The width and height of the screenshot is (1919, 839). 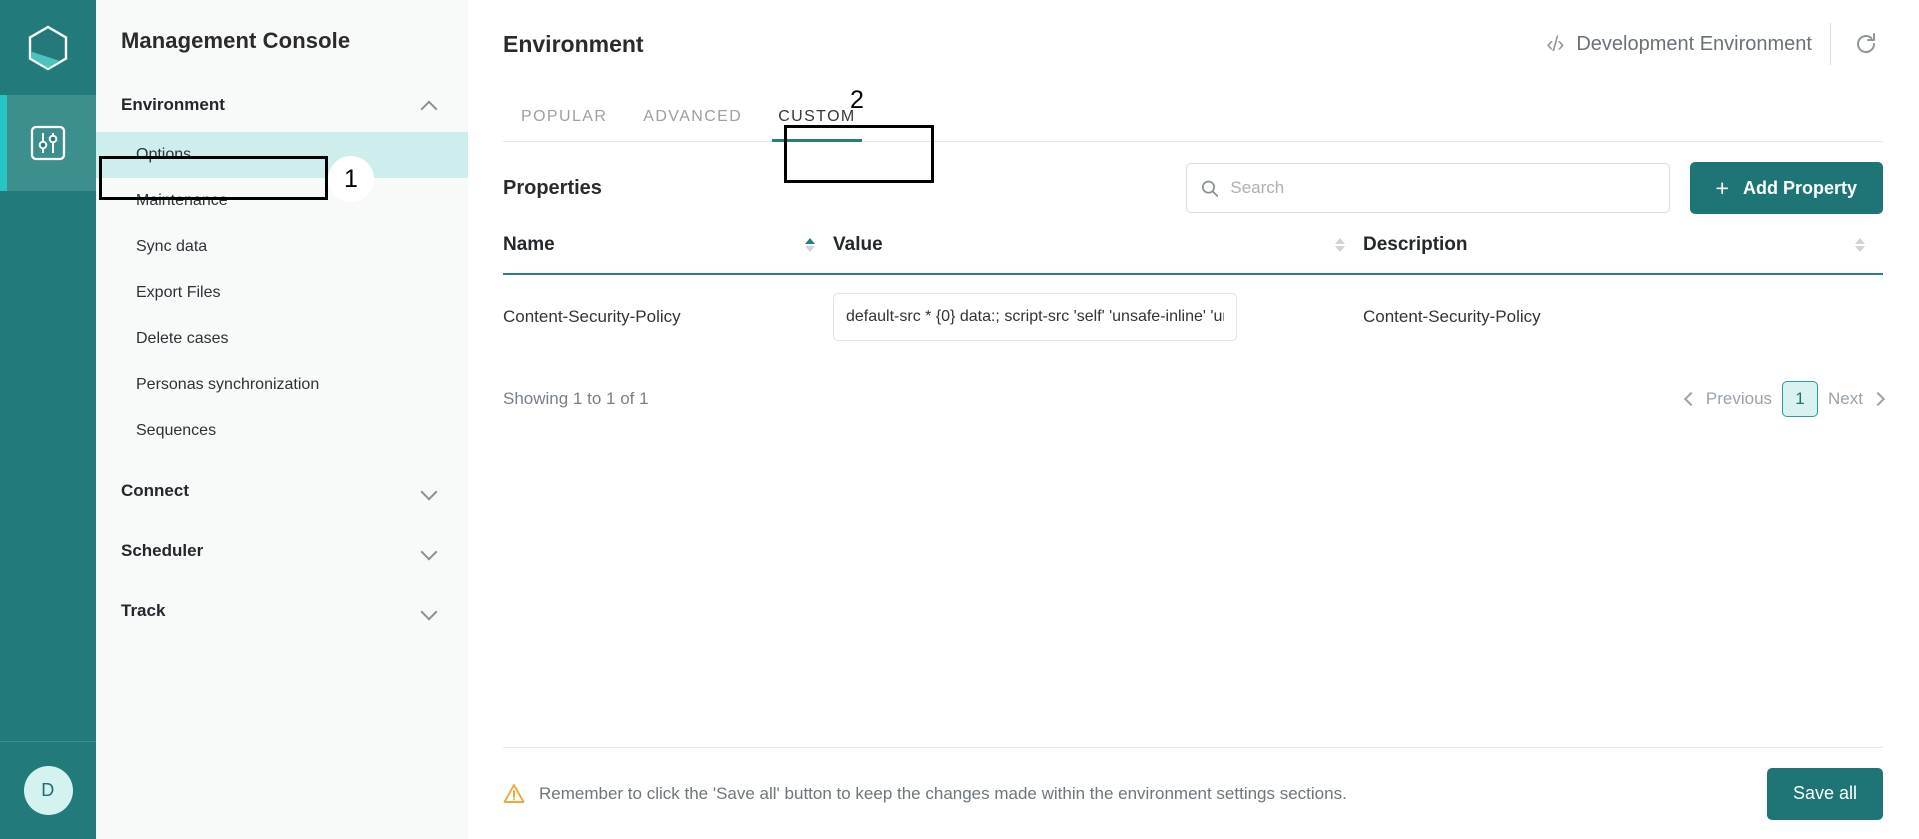 I want to click on rail-item-environment, so click(x=48, y=143).